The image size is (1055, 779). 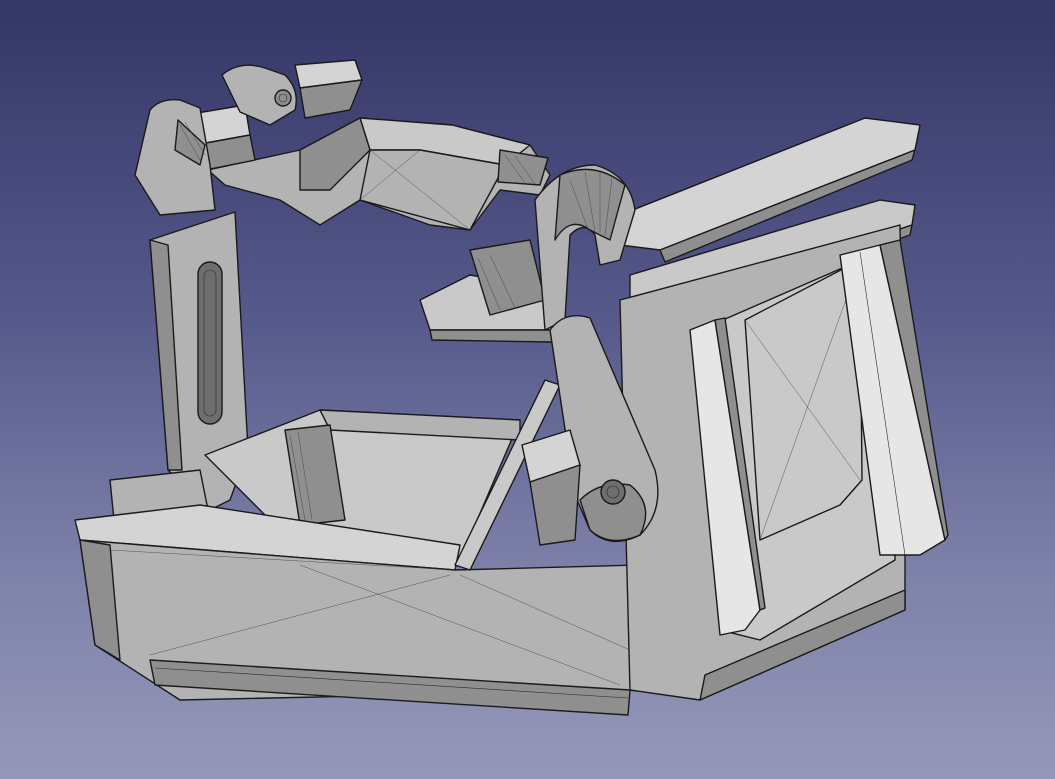 What do you see at coordinates (342, 145) in the screenshot?
I see `upper-linkage` at bounding box center [342, 145].